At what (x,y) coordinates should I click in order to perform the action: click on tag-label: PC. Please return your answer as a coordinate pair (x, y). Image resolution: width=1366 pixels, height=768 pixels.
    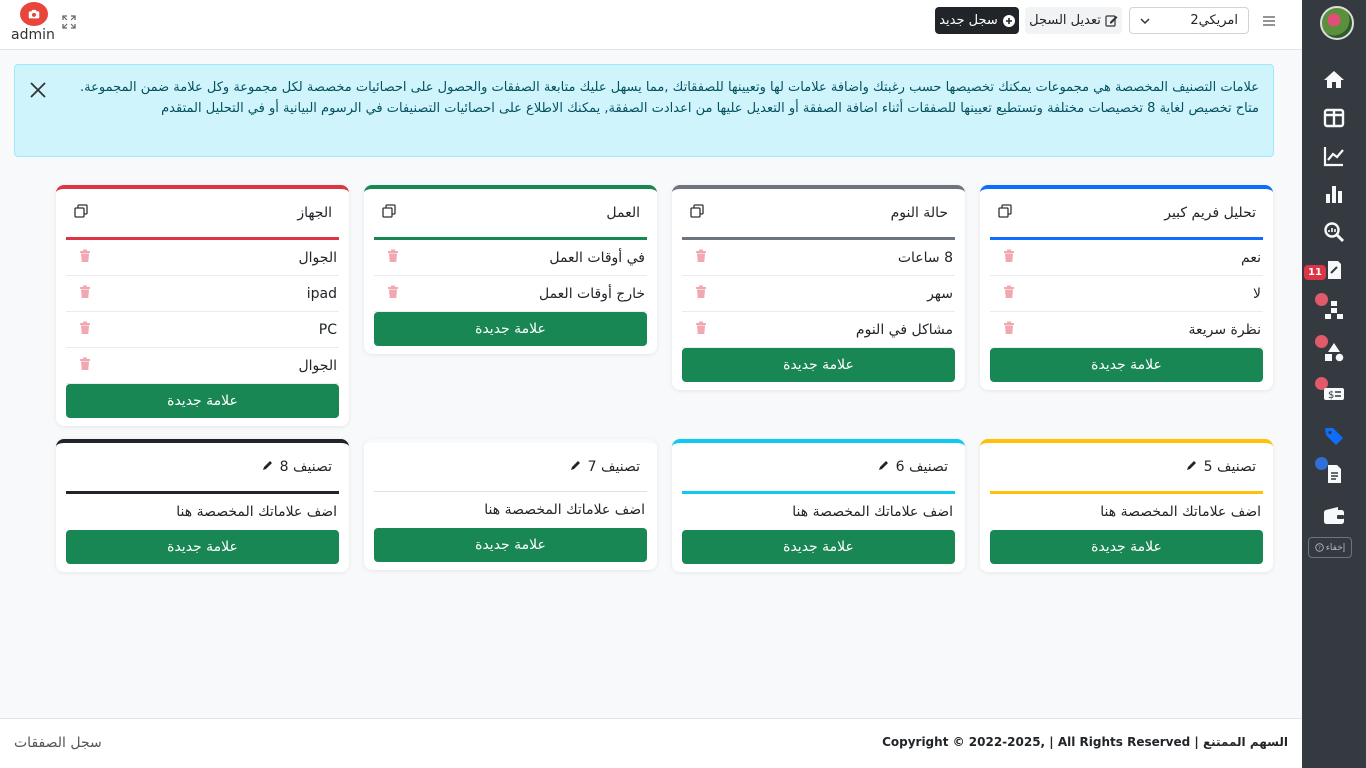
    Looking at the image, I should click on (327, 329).